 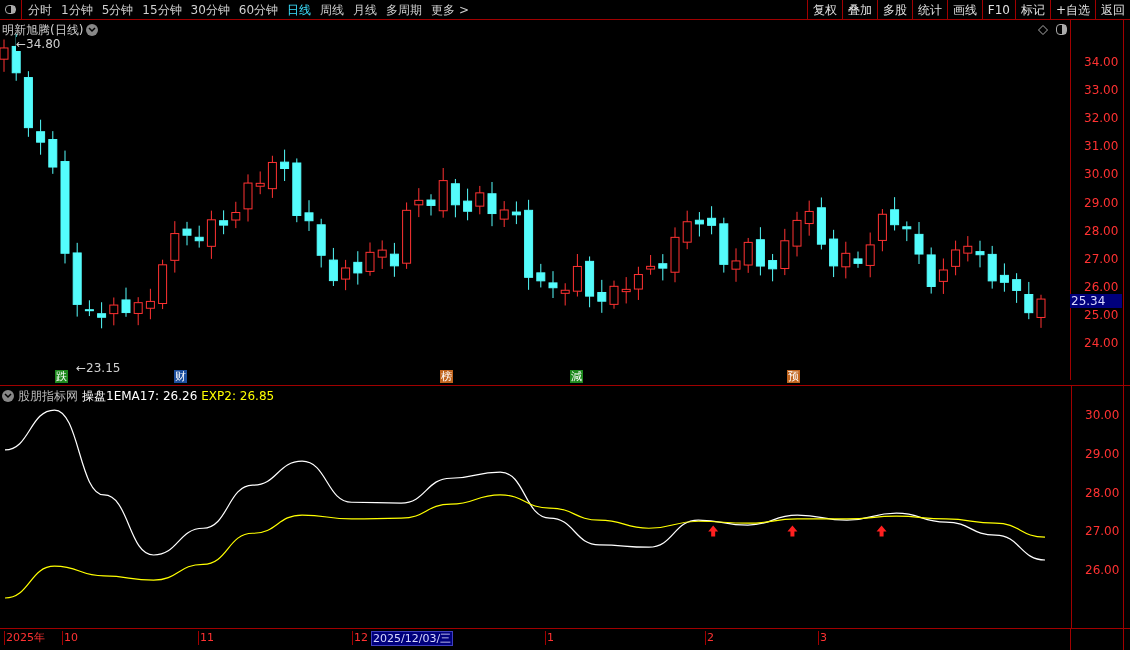 I want to click on time-axis-label: 2, so click(x=709, y=638).